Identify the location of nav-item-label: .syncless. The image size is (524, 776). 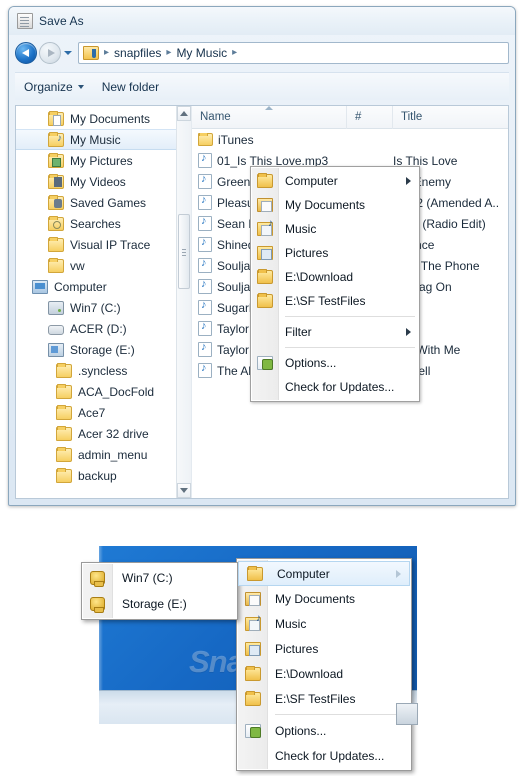
(103, 370).